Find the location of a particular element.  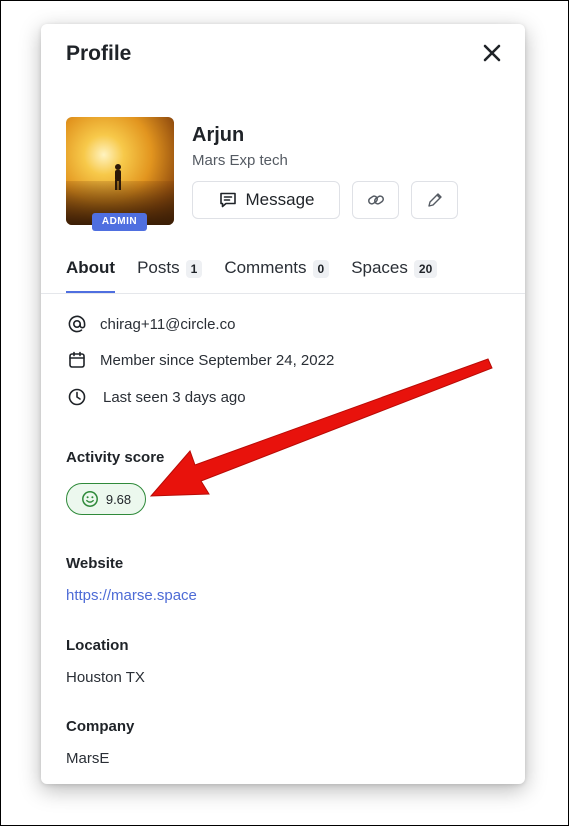

tab-label: Comments is located at coordinates (265, 267).